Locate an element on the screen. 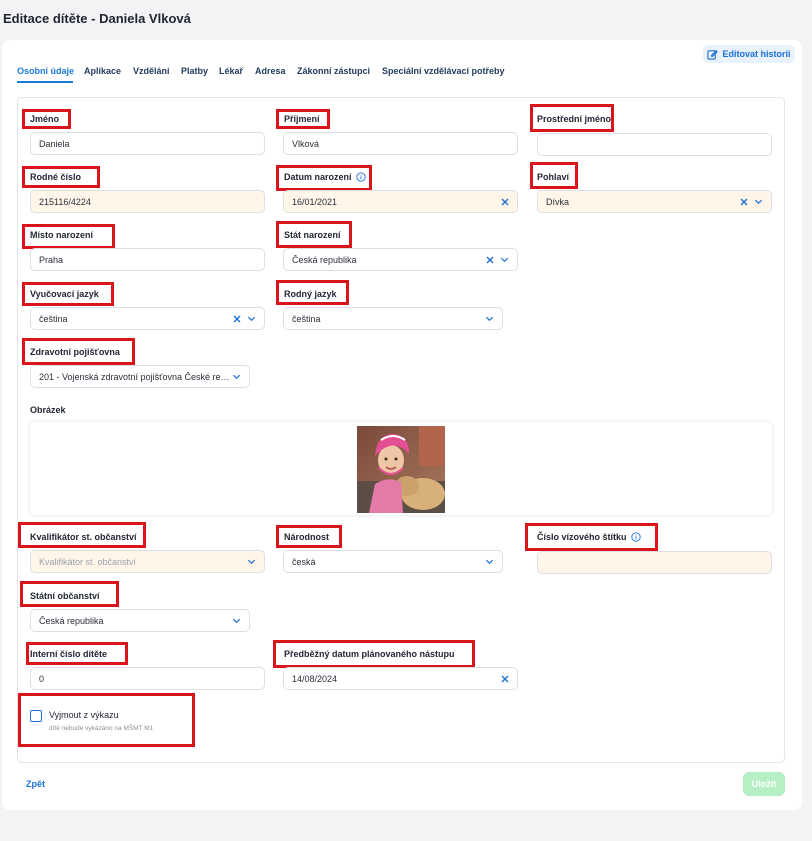 This screenshot has width=812, height=841. tab-platby: Platby is located at coordinates (194, 71).